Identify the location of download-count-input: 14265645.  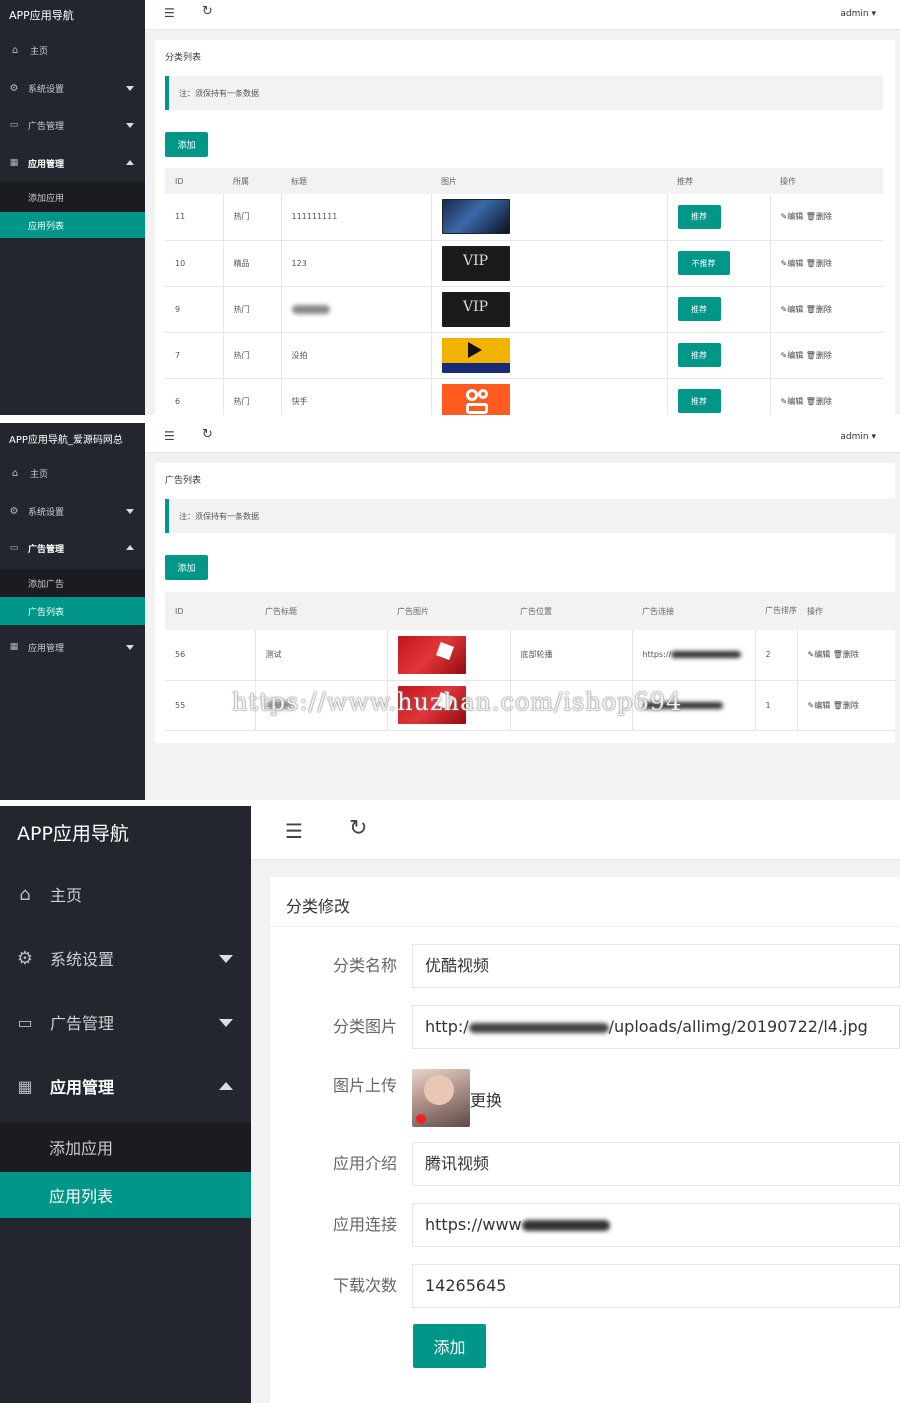
(656, 1286).